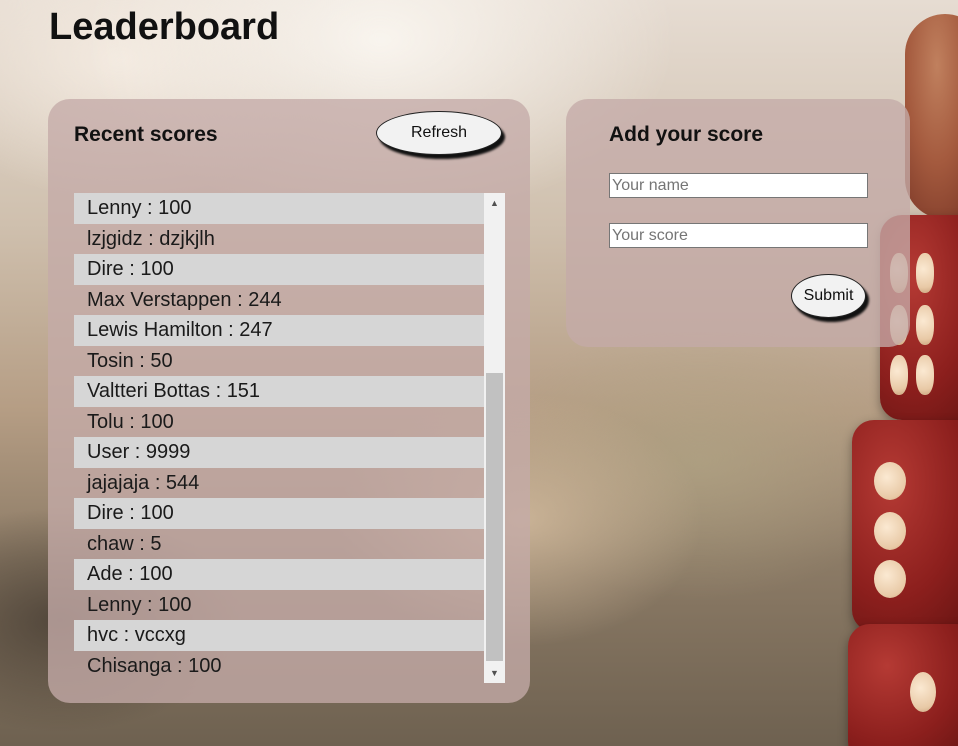  I want to click on list-item: hvc : vccxg, so click(279, 635).